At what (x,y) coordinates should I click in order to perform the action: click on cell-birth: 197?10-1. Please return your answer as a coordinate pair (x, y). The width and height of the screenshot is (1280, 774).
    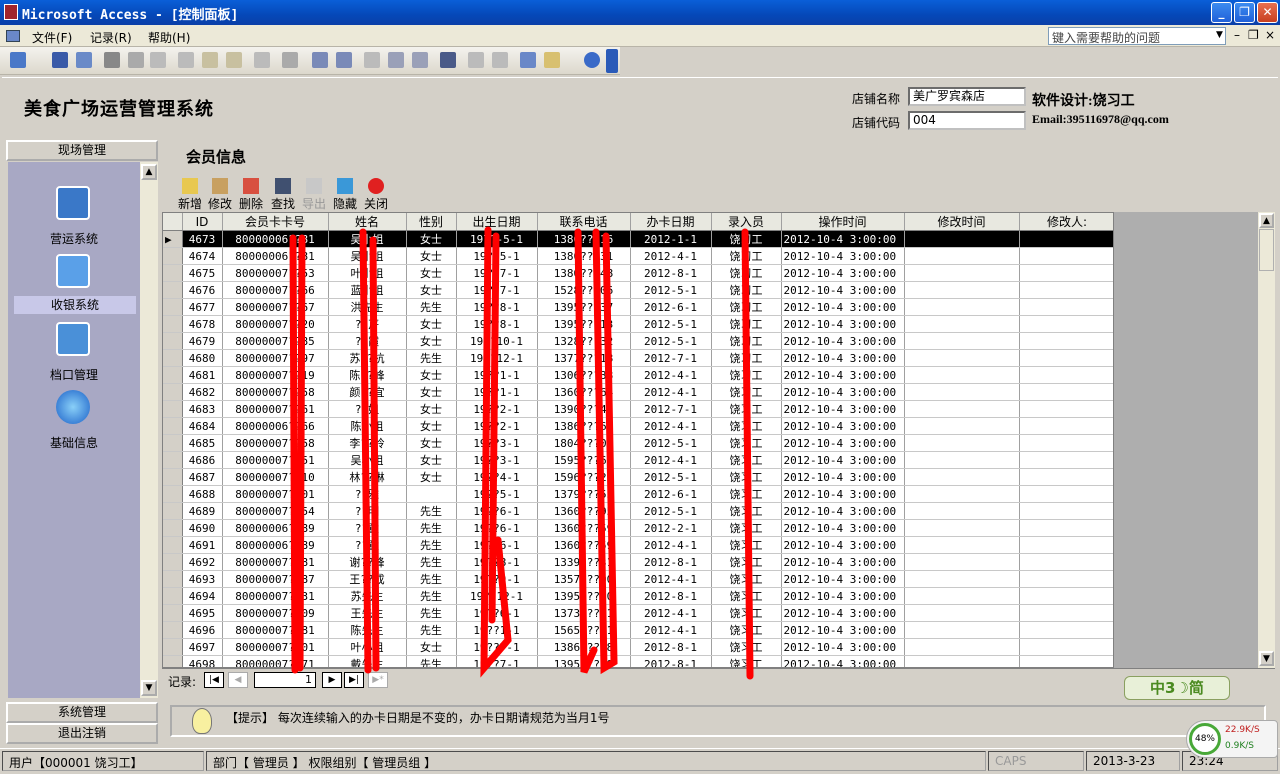
    Looking at the image, I should click on (497, 341).